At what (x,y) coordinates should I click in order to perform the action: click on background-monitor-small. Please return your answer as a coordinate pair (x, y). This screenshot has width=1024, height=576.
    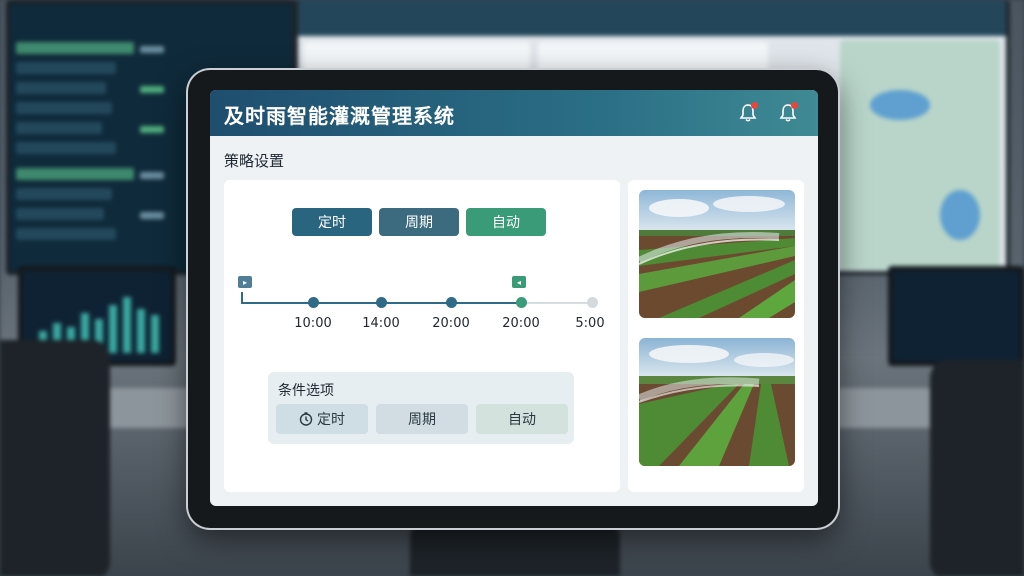
    Looking at the image, I should click on (956, 316).